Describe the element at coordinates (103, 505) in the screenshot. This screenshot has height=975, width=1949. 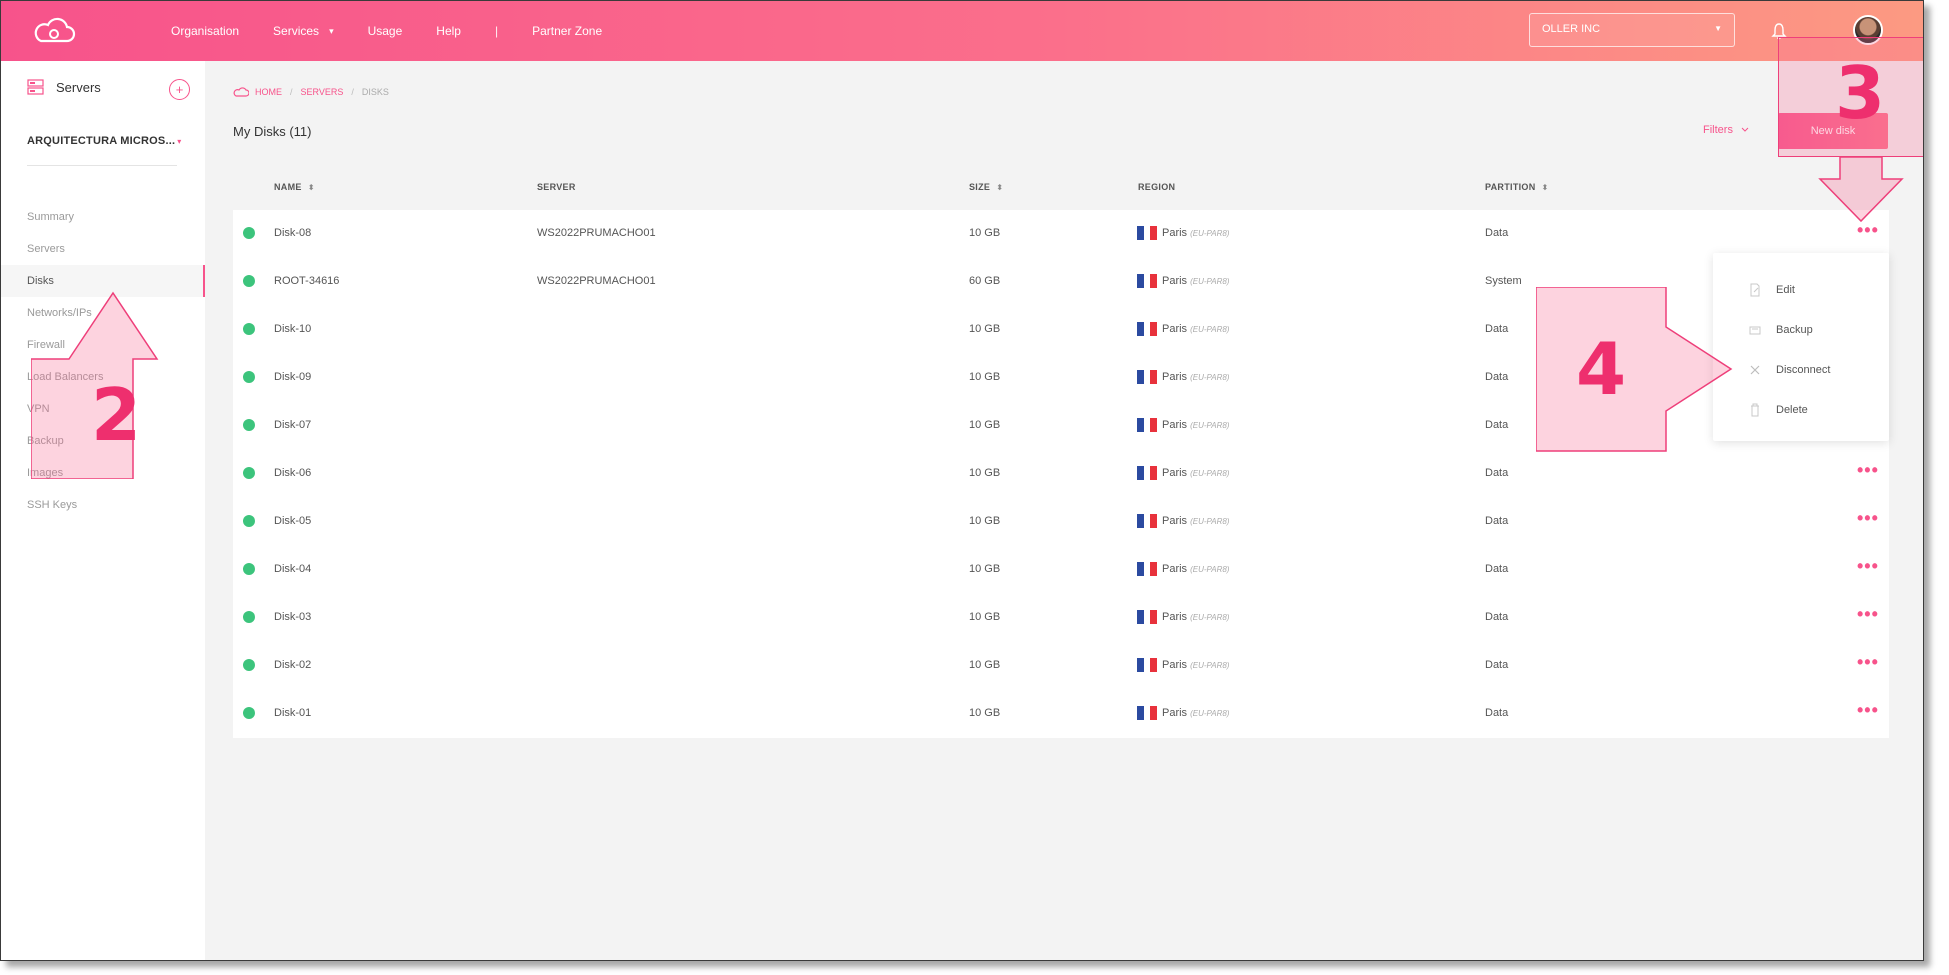
I see `sidebar-item-ssh-keys: SSH Keys` at that location.